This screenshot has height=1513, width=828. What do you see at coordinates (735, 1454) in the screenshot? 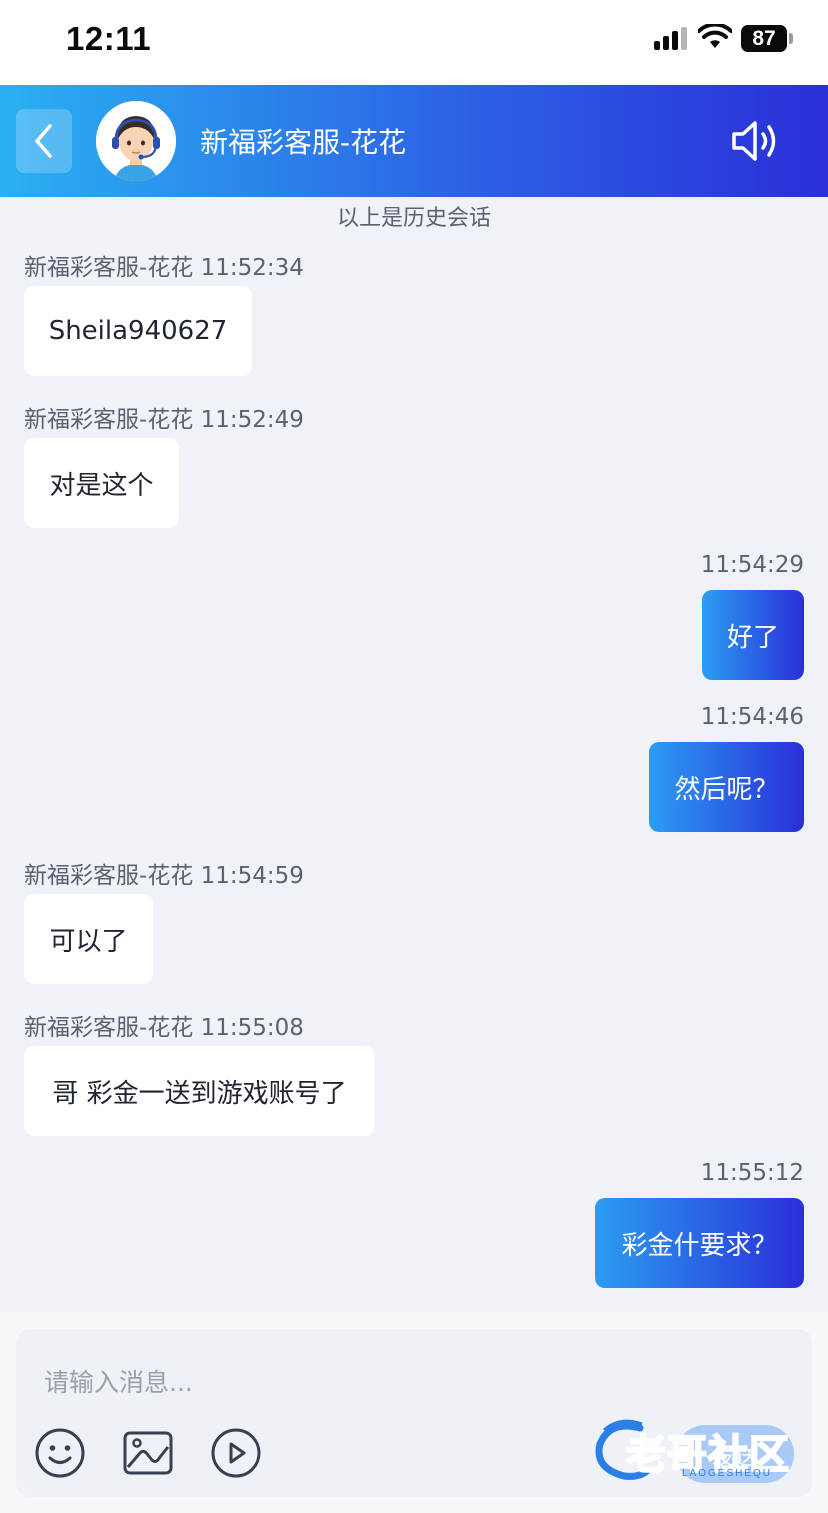
I see `send-button: 发送` at bounding box center [735, 1454].